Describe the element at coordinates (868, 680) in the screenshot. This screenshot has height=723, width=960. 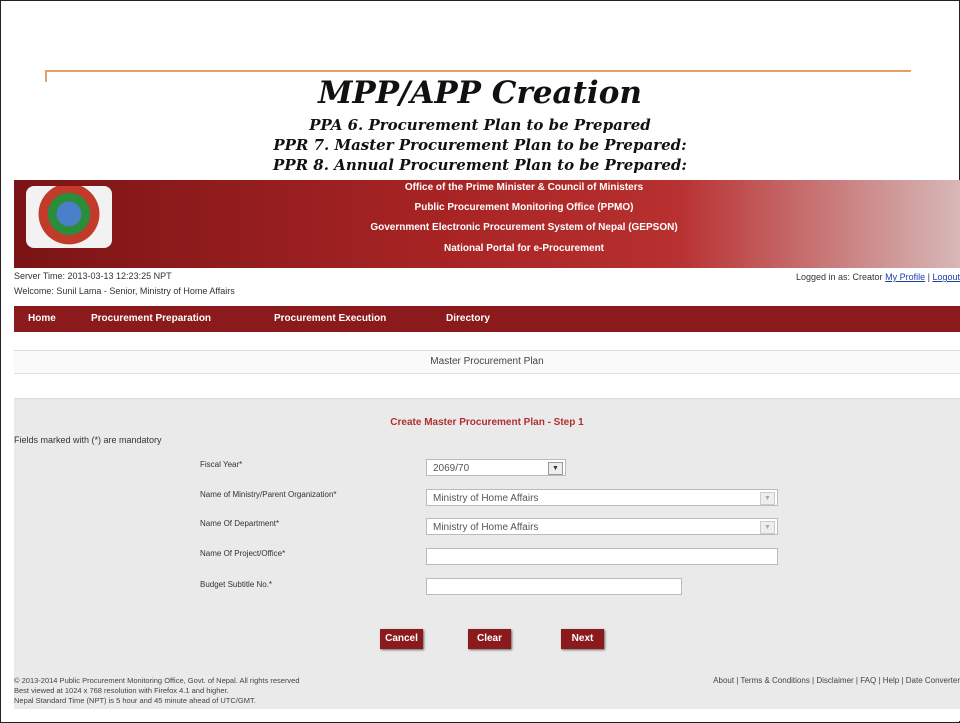
I see `footer-link-faq: FAQ` at that location.